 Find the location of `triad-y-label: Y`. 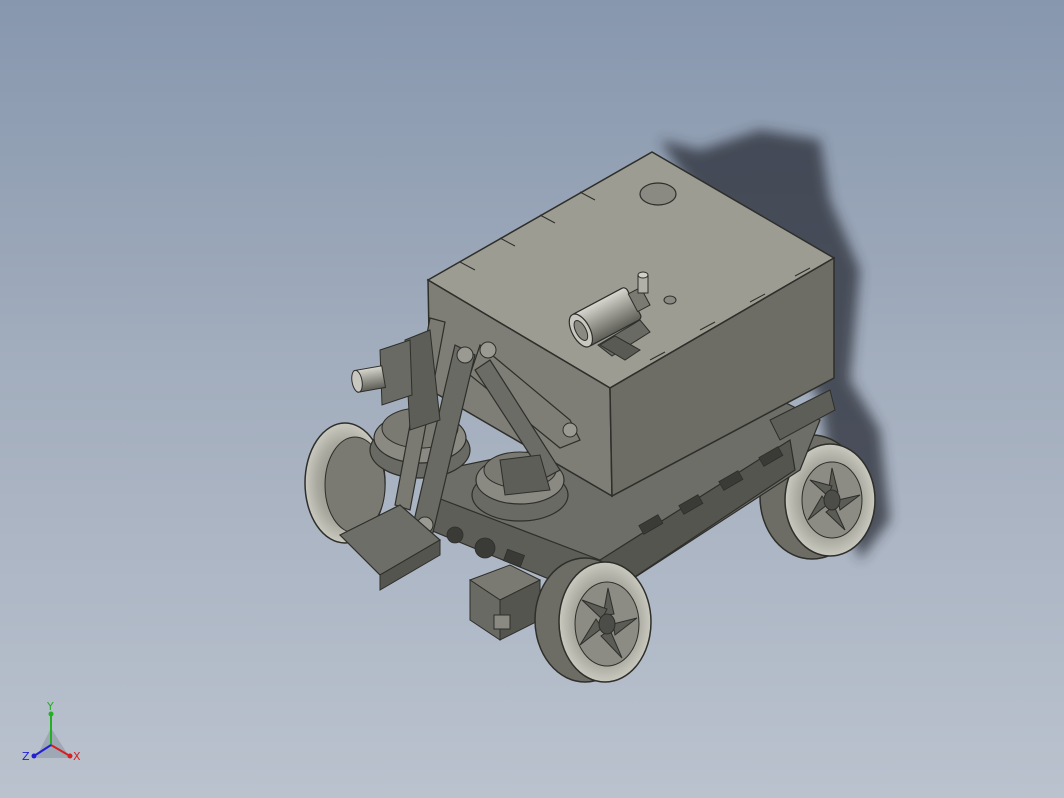

triad-y-label: Y is located at coordinates (50, 706).